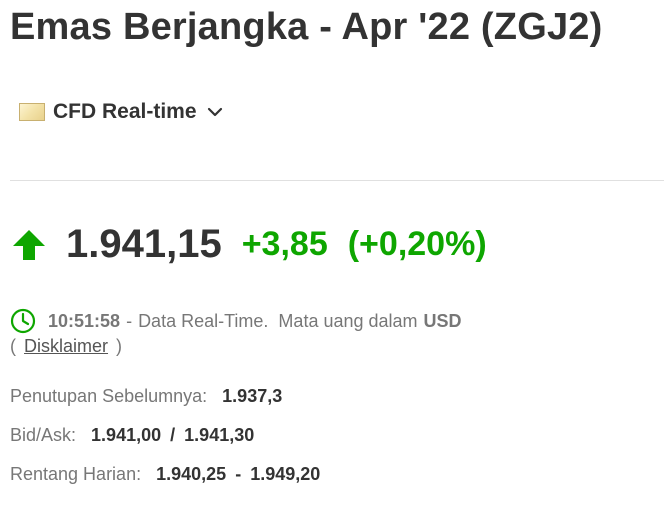 This screenshot has height=509, width=664. What do you see at coordinates (284, 244) in the screenshot?
I see `price-change: +3,85` at bounding box center [284, 244].